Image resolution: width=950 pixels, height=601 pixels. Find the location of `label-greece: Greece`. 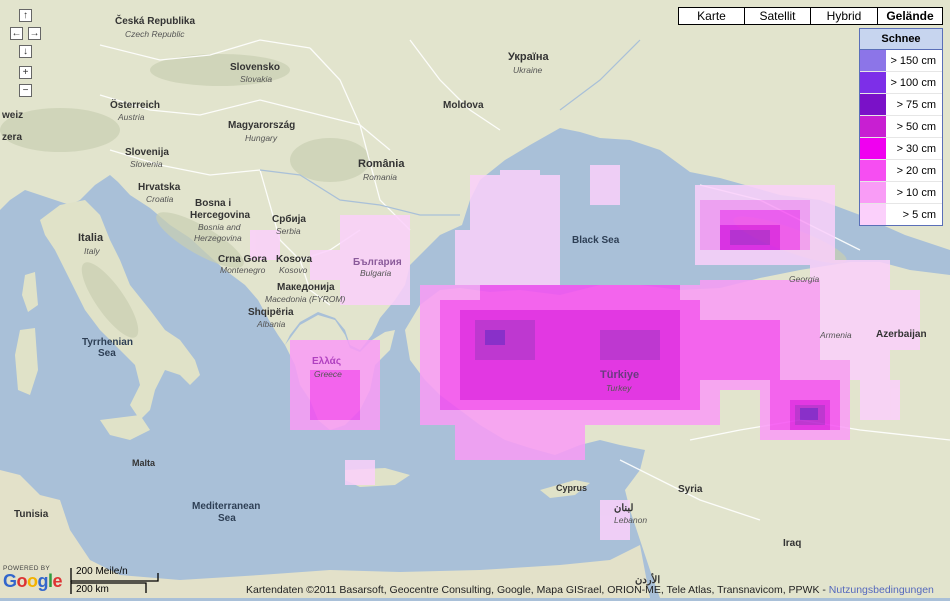

label-greece: Greece is located at coordinates (328, 374).